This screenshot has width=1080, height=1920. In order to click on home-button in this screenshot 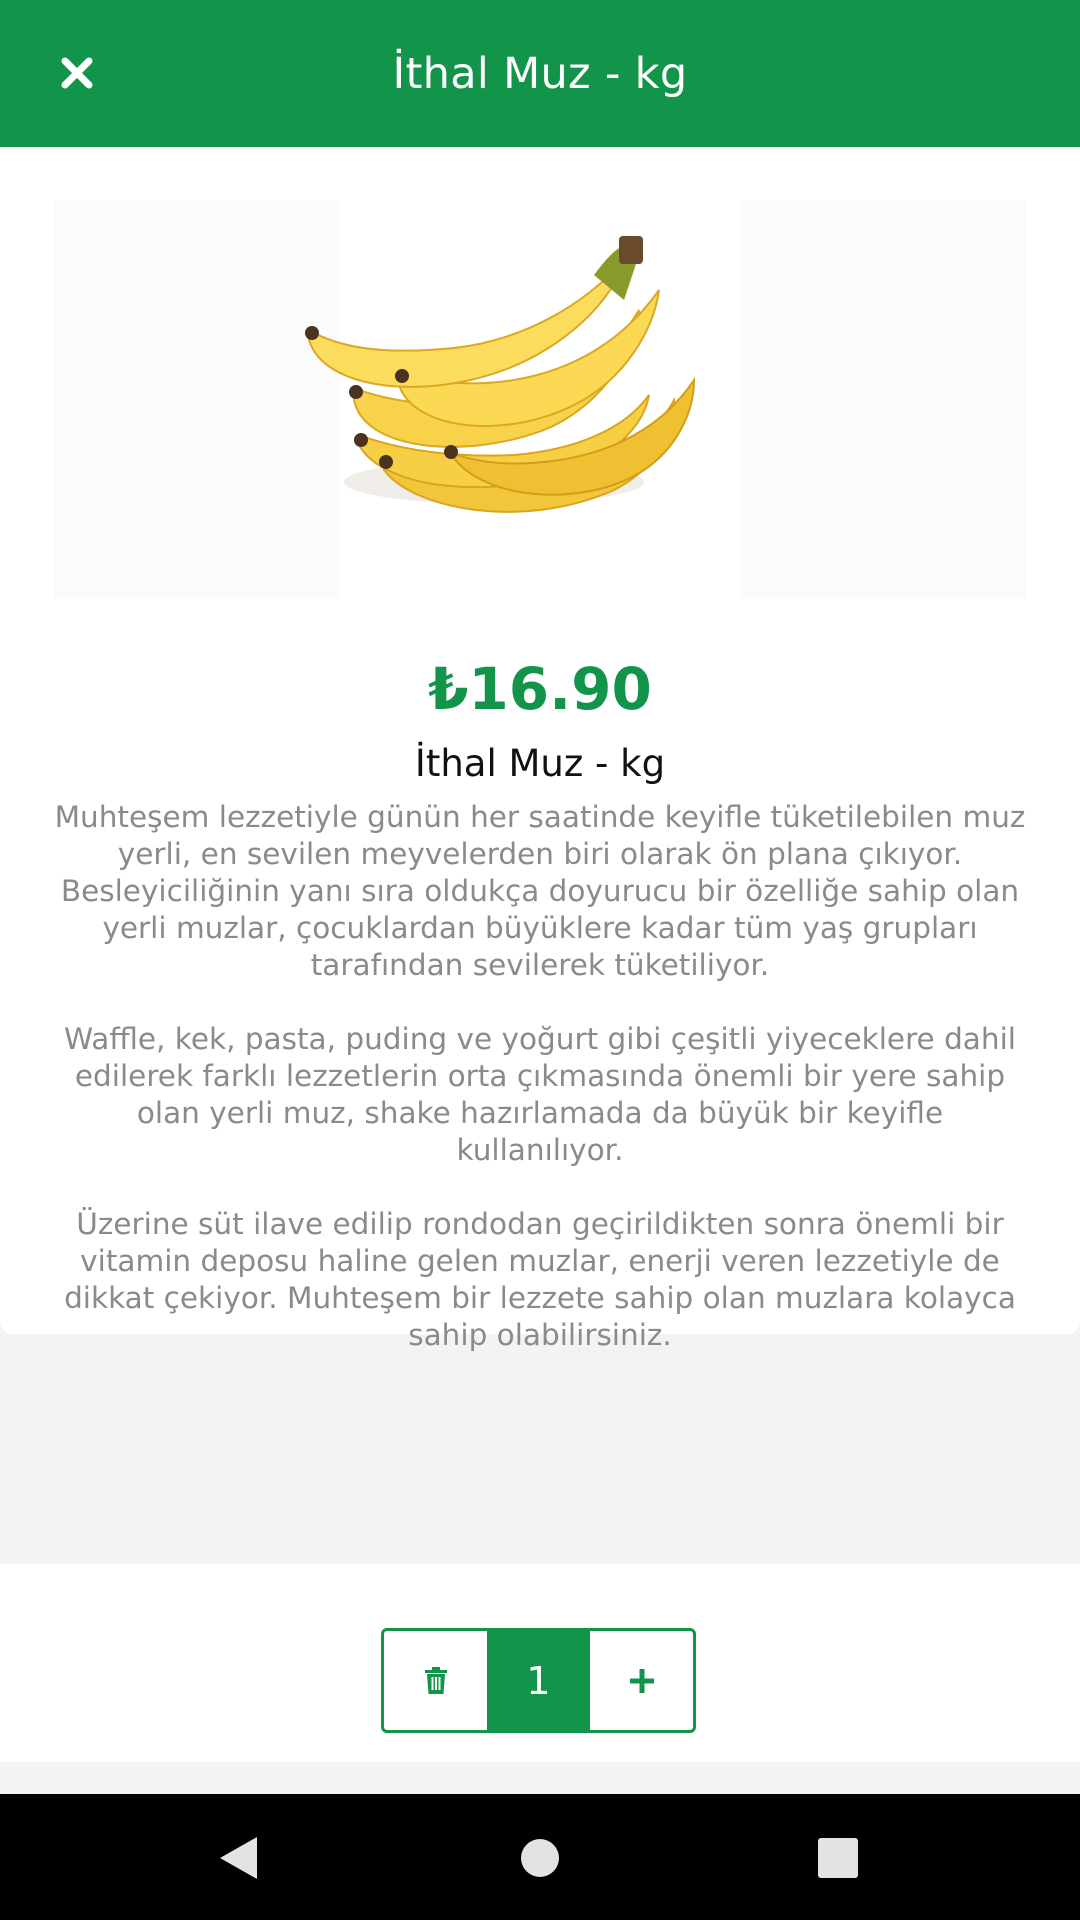, I will do `click(540, 1858)`.